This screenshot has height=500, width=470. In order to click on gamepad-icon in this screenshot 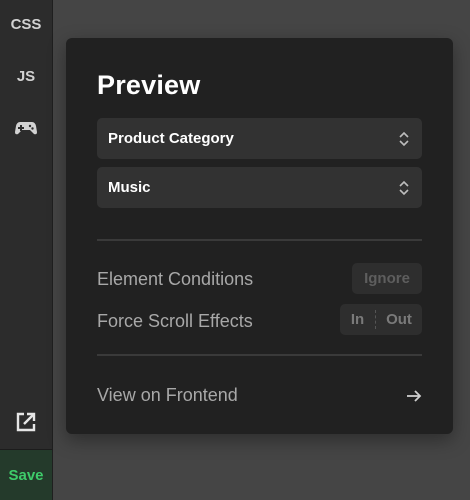, I will do `click(26, 128)`.